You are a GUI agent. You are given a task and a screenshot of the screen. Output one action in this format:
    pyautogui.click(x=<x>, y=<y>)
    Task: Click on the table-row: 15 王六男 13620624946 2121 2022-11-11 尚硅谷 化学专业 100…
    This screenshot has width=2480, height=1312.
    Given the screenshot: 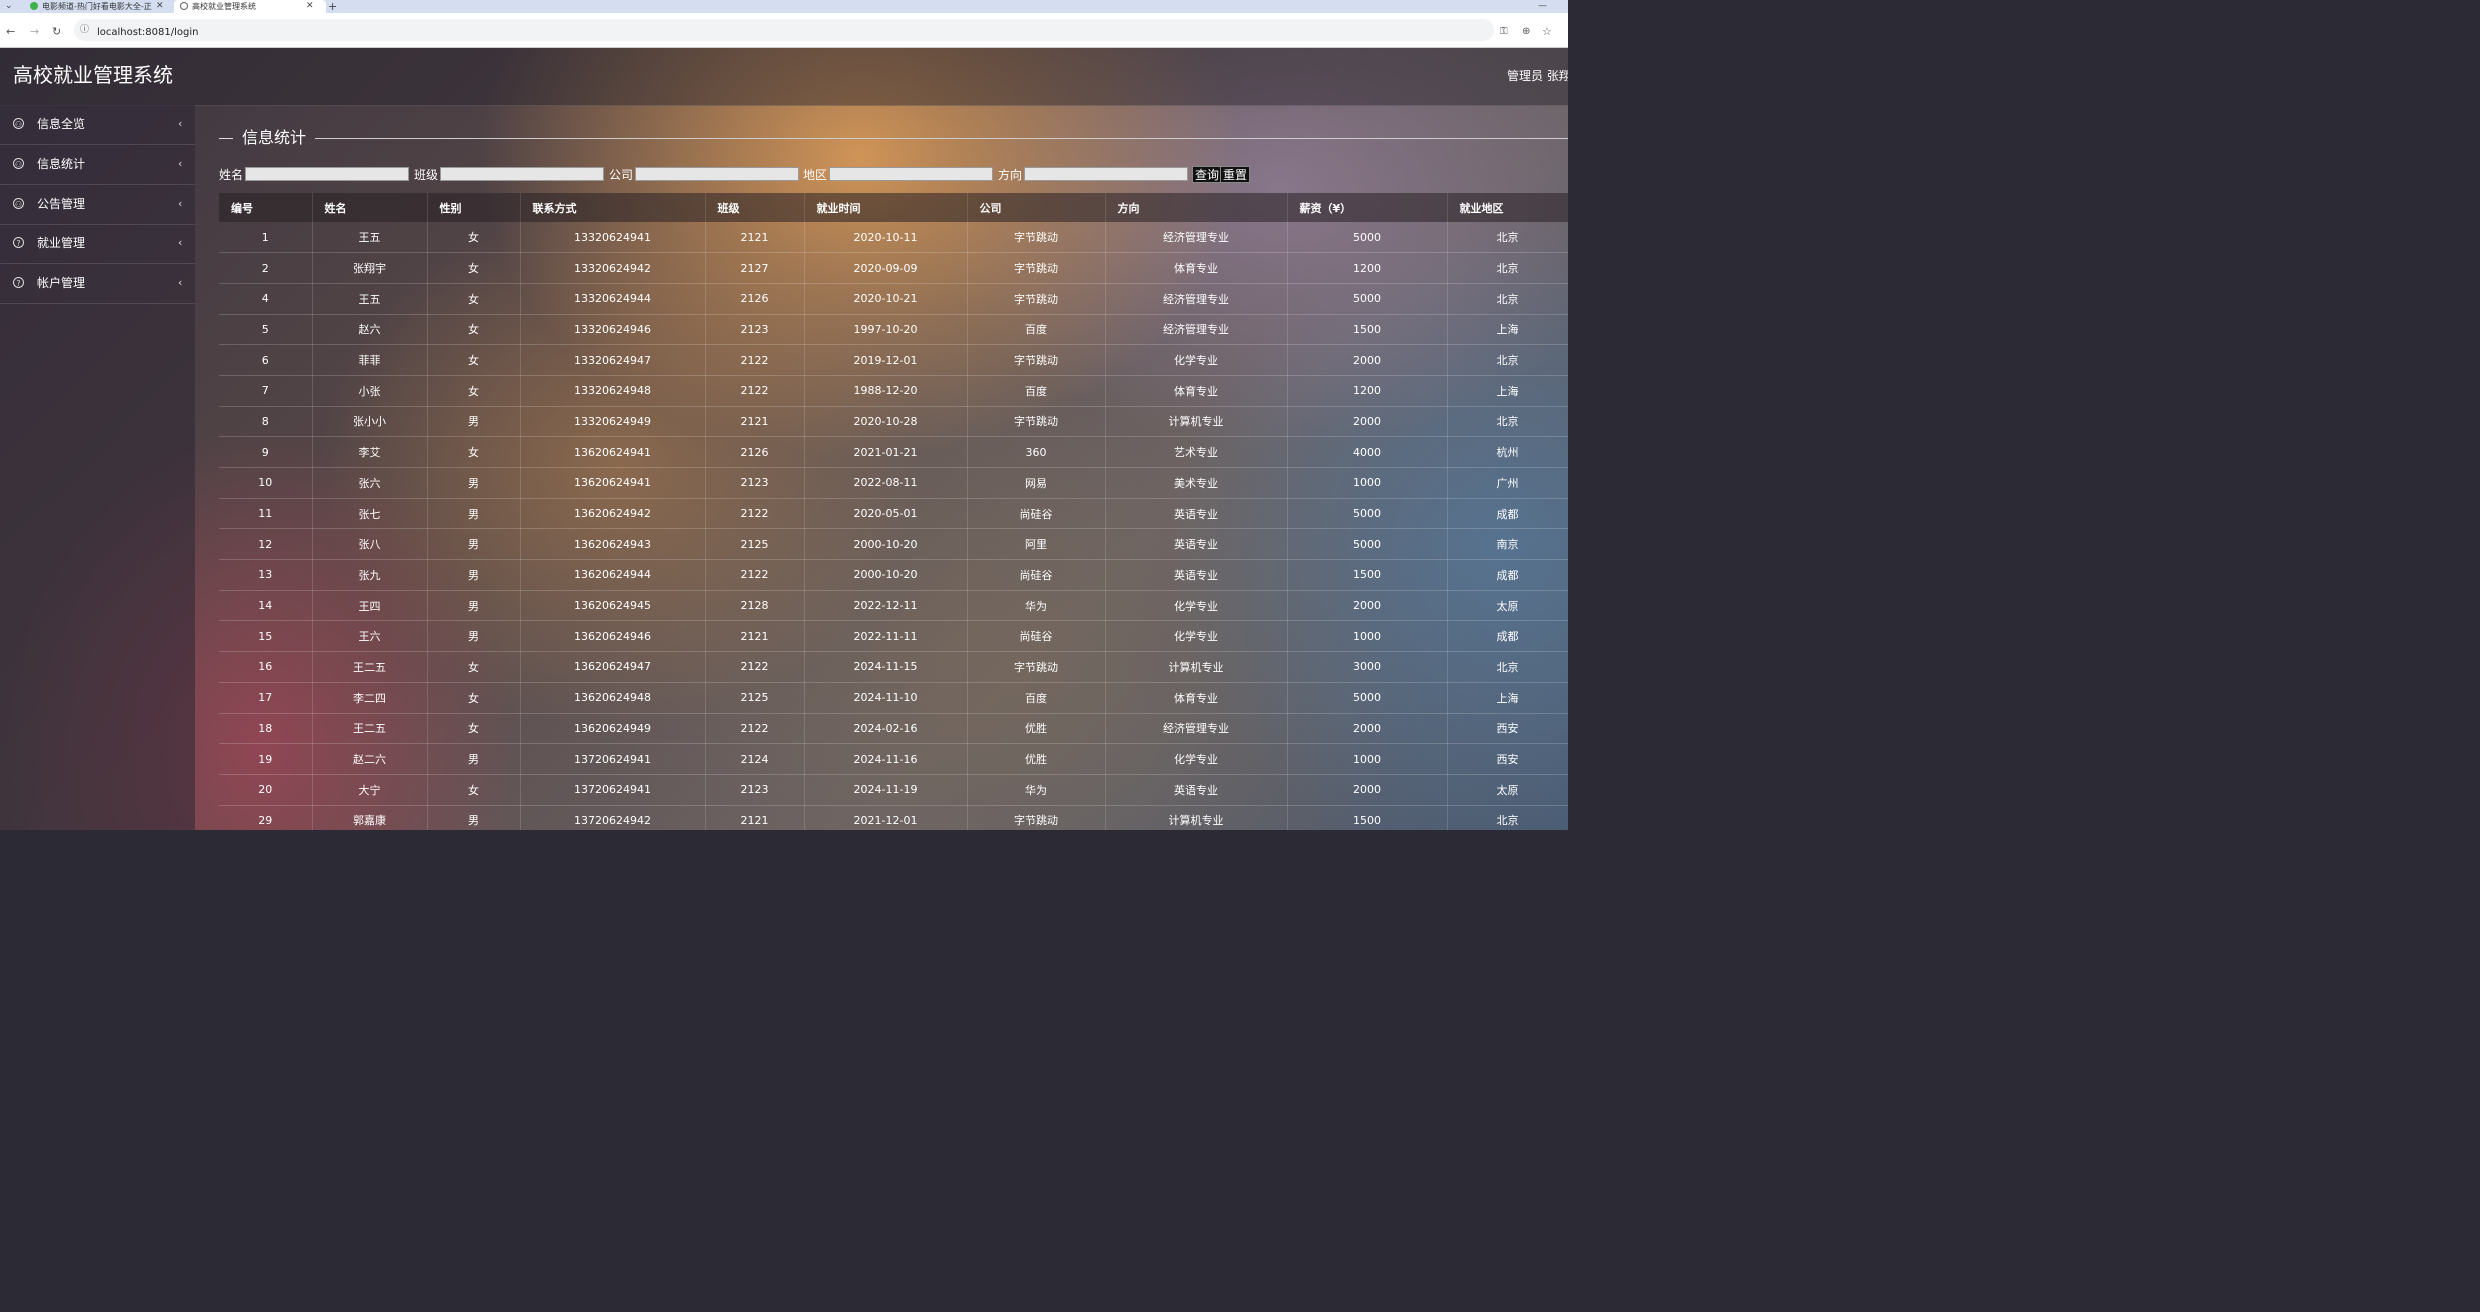 What is the action you would take?
    pyautogui.click(x=893, y=636)
    